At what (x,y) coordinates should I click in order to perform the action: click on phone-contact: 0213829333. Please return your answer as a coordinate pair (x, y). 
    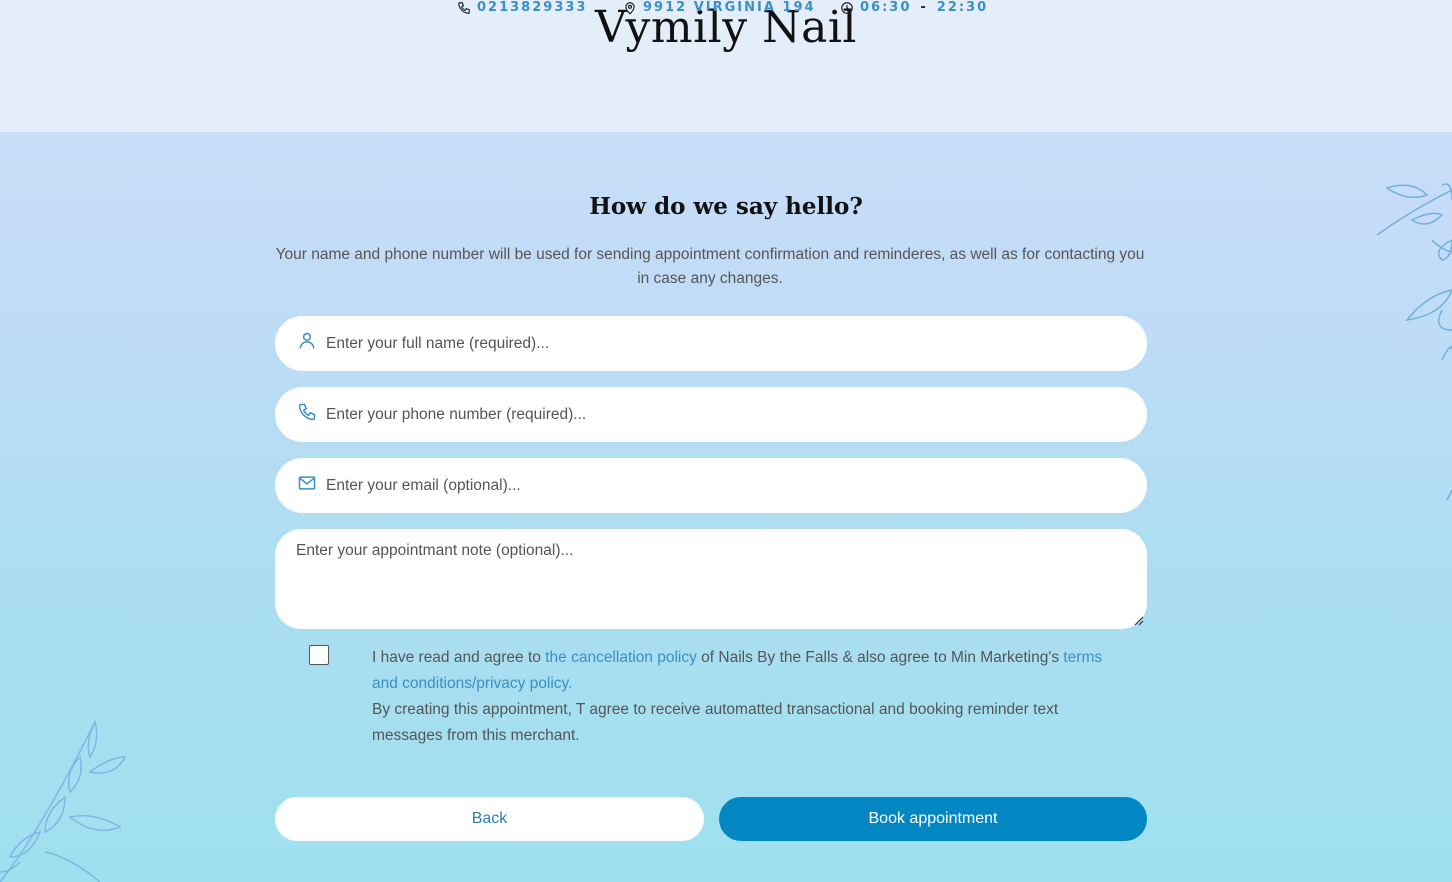
    Looking at the image, I should click on (522, 7).